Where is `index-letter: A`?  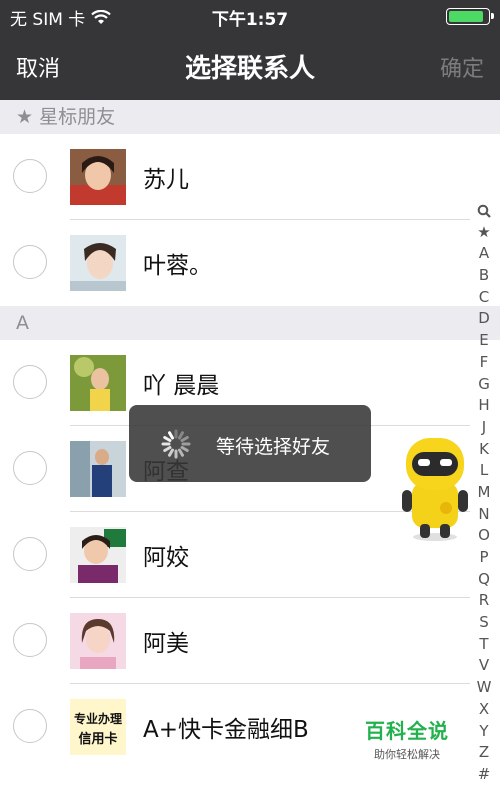 index-letter: A is located at coordinates (484, 254).